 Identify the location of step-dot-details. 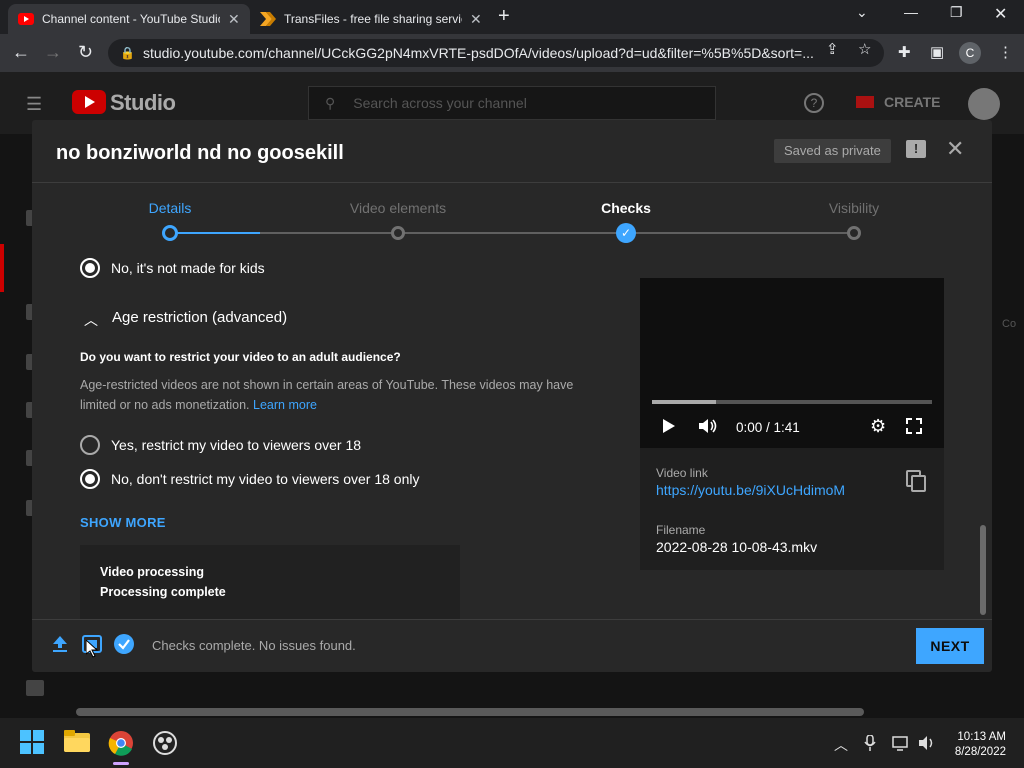
(170, 233).